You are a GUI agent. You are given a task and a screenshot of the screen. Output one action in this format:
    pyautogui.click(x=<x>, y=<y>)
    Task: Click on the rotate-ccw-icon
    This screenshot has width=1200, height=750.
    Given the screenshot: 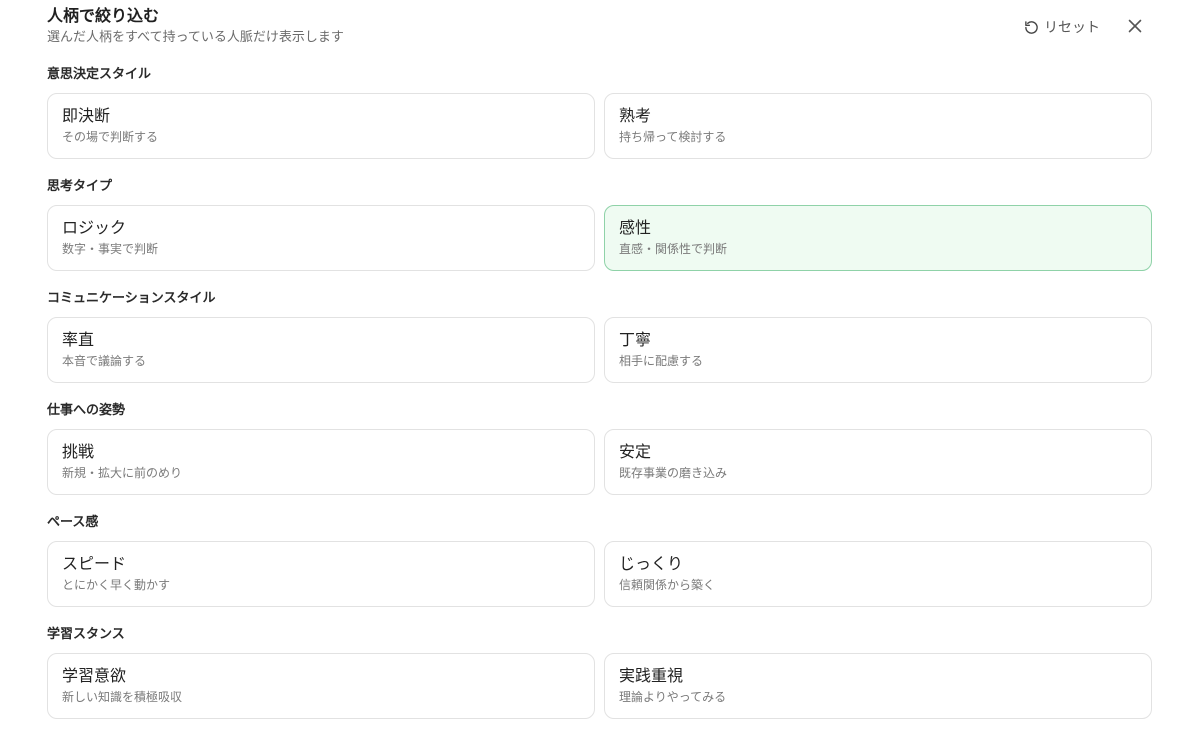 What is the action you would take?
    pyautogui.click(x=1031, y=27)
    